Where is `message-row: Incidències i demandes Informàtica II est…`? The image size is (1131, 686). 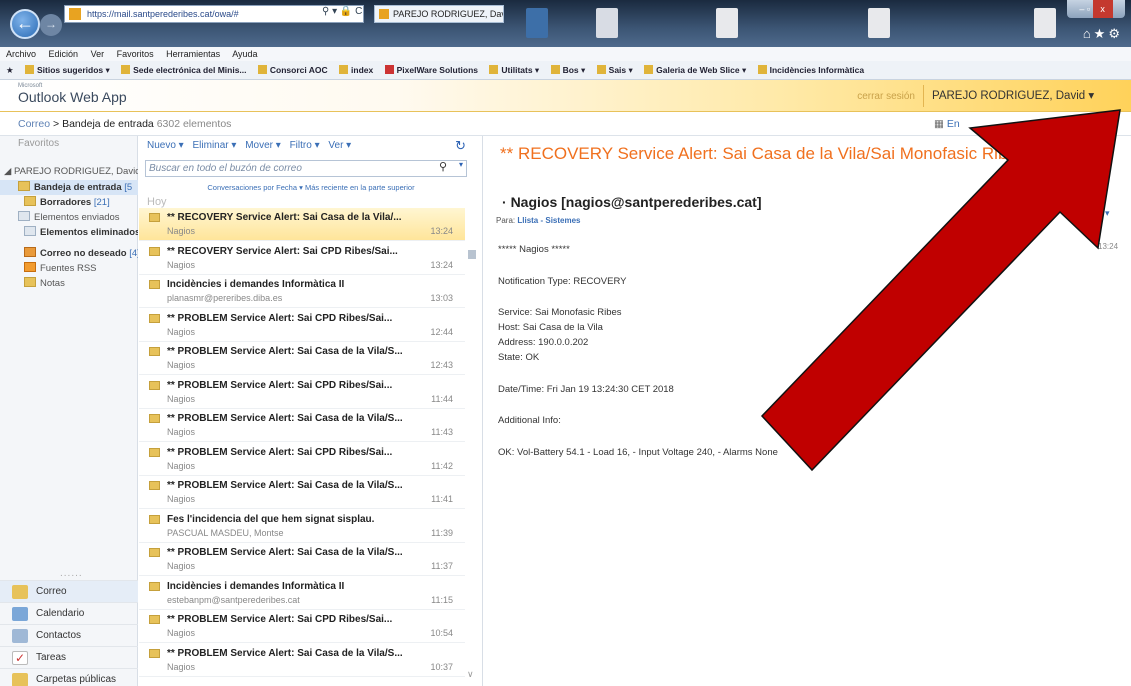 message-row: Incidències i demandes Informàtica II est… is located at coordinates (302, 593).